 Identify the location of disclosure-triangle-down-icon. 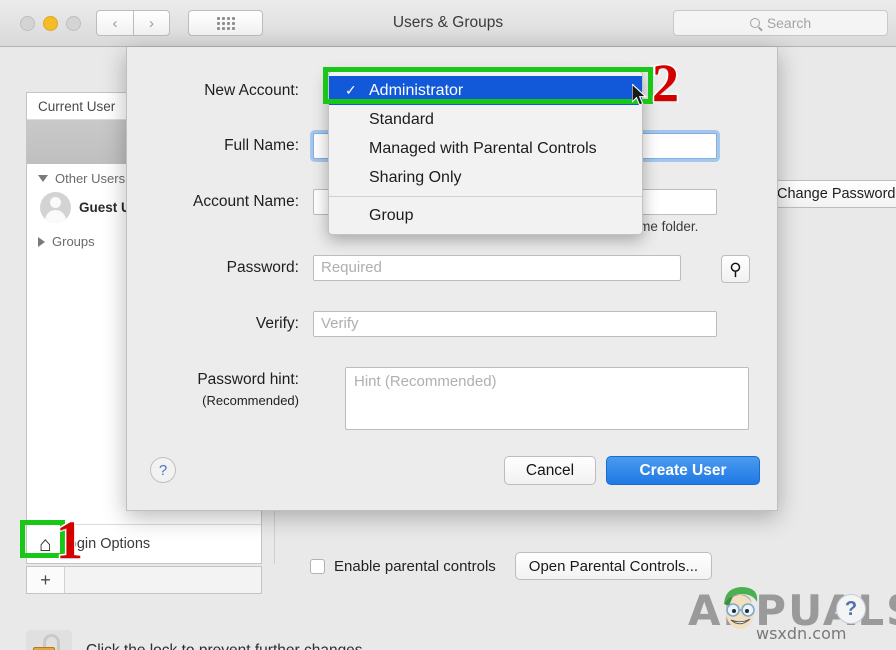
(43, 178).